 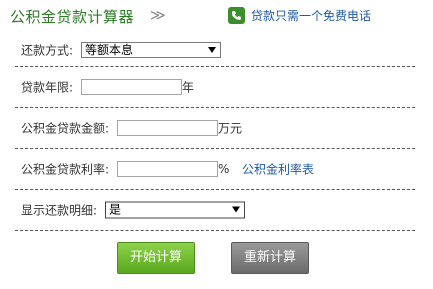 What do you see at coordinates (65, 128) in the screenshot?
I see `loan-amount-label: 公积金贷款金额:` at bounding box center [65, 128].